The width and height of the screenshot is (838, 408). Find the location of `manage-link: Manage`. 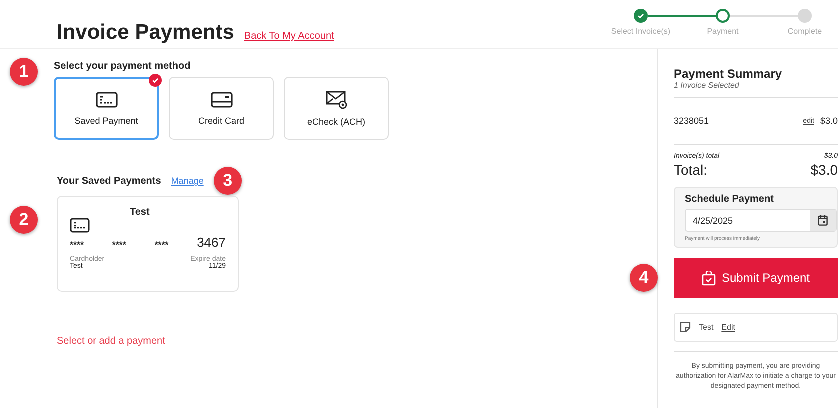

manage-link: Manage is located at coordinates (187, 181).